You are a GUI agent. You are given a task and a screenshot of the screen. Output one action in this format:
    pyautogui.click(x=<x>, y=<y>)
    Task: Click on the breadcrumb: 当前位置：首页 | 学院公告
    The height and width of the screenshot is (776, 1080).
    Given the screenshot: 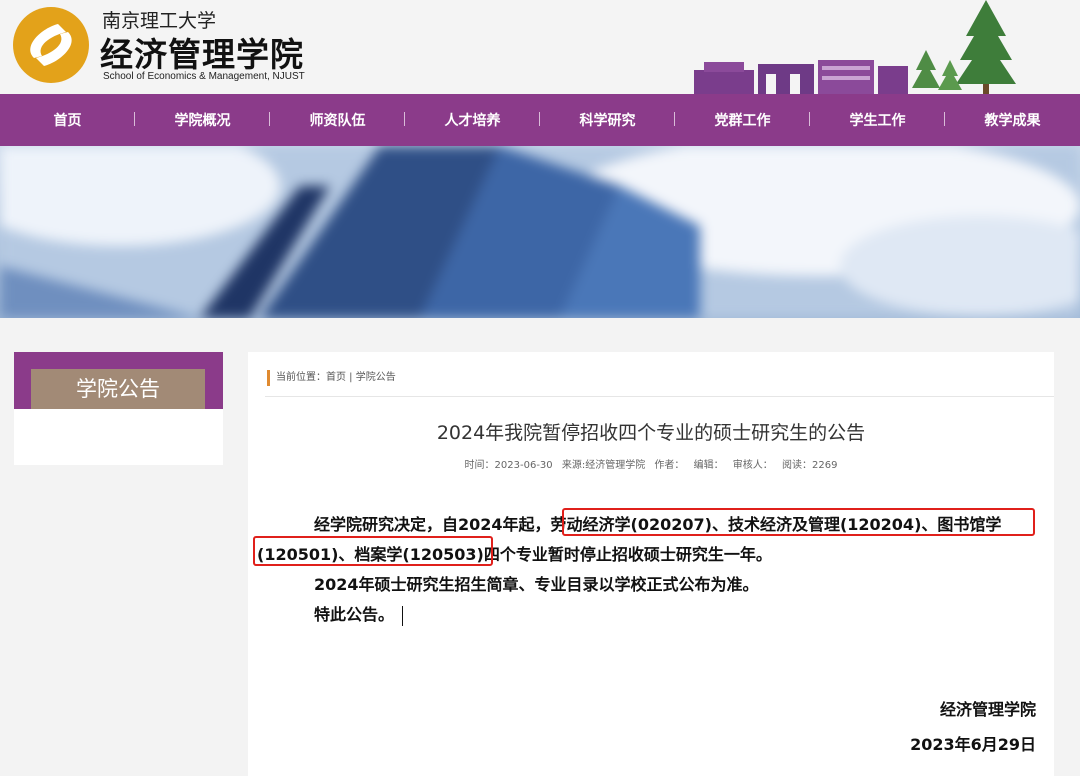 What is the action you would take?
    pyautogui.click(x=331, y=378)
    